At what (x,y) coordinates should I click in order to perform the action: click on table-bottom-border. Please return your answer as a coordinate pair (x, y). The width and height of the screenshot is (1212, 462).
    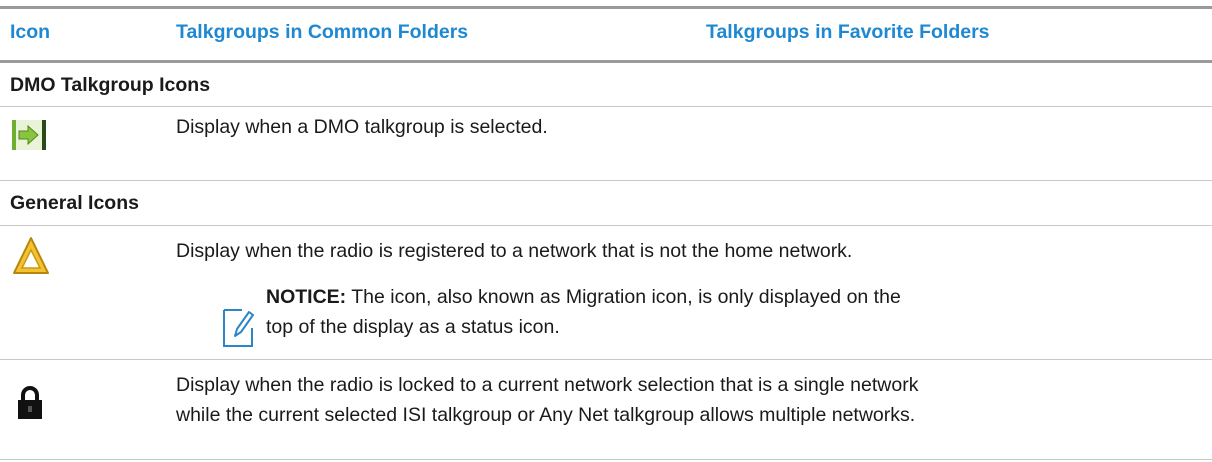
    Looking at the image, I should click on (606, 459).